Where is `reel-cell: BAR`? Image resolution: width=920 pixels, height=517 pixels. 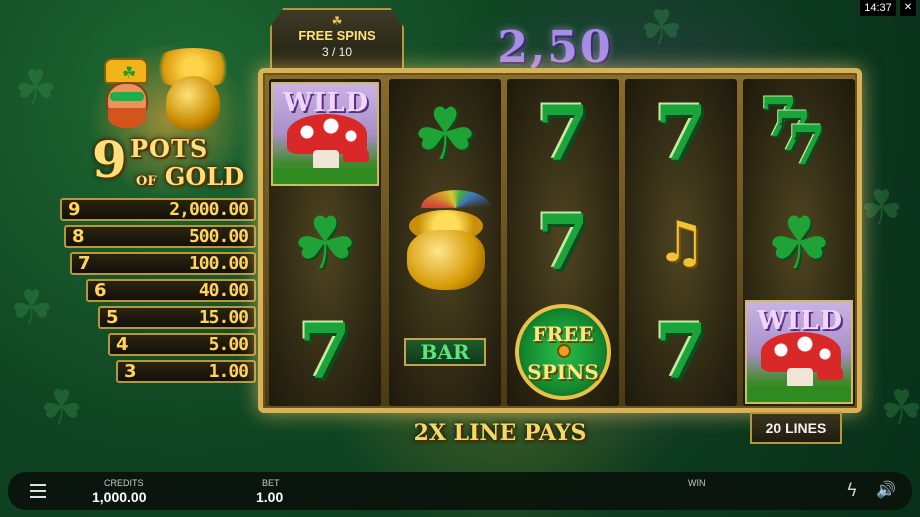
reel-cell: BAR is located at coordinates (445, 351).